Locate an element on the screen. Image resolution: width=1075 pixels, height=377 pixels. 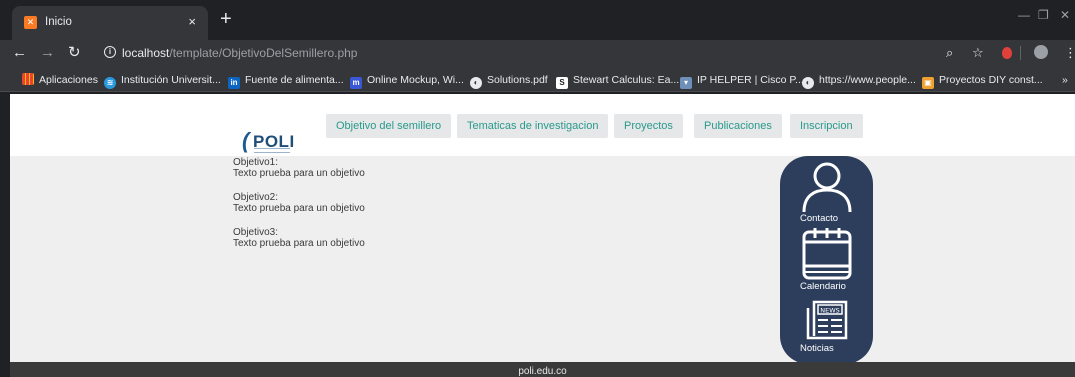
tab-strip: ✕ Inicio × + — ❐ ✕ is located at coordinates (537, 20).